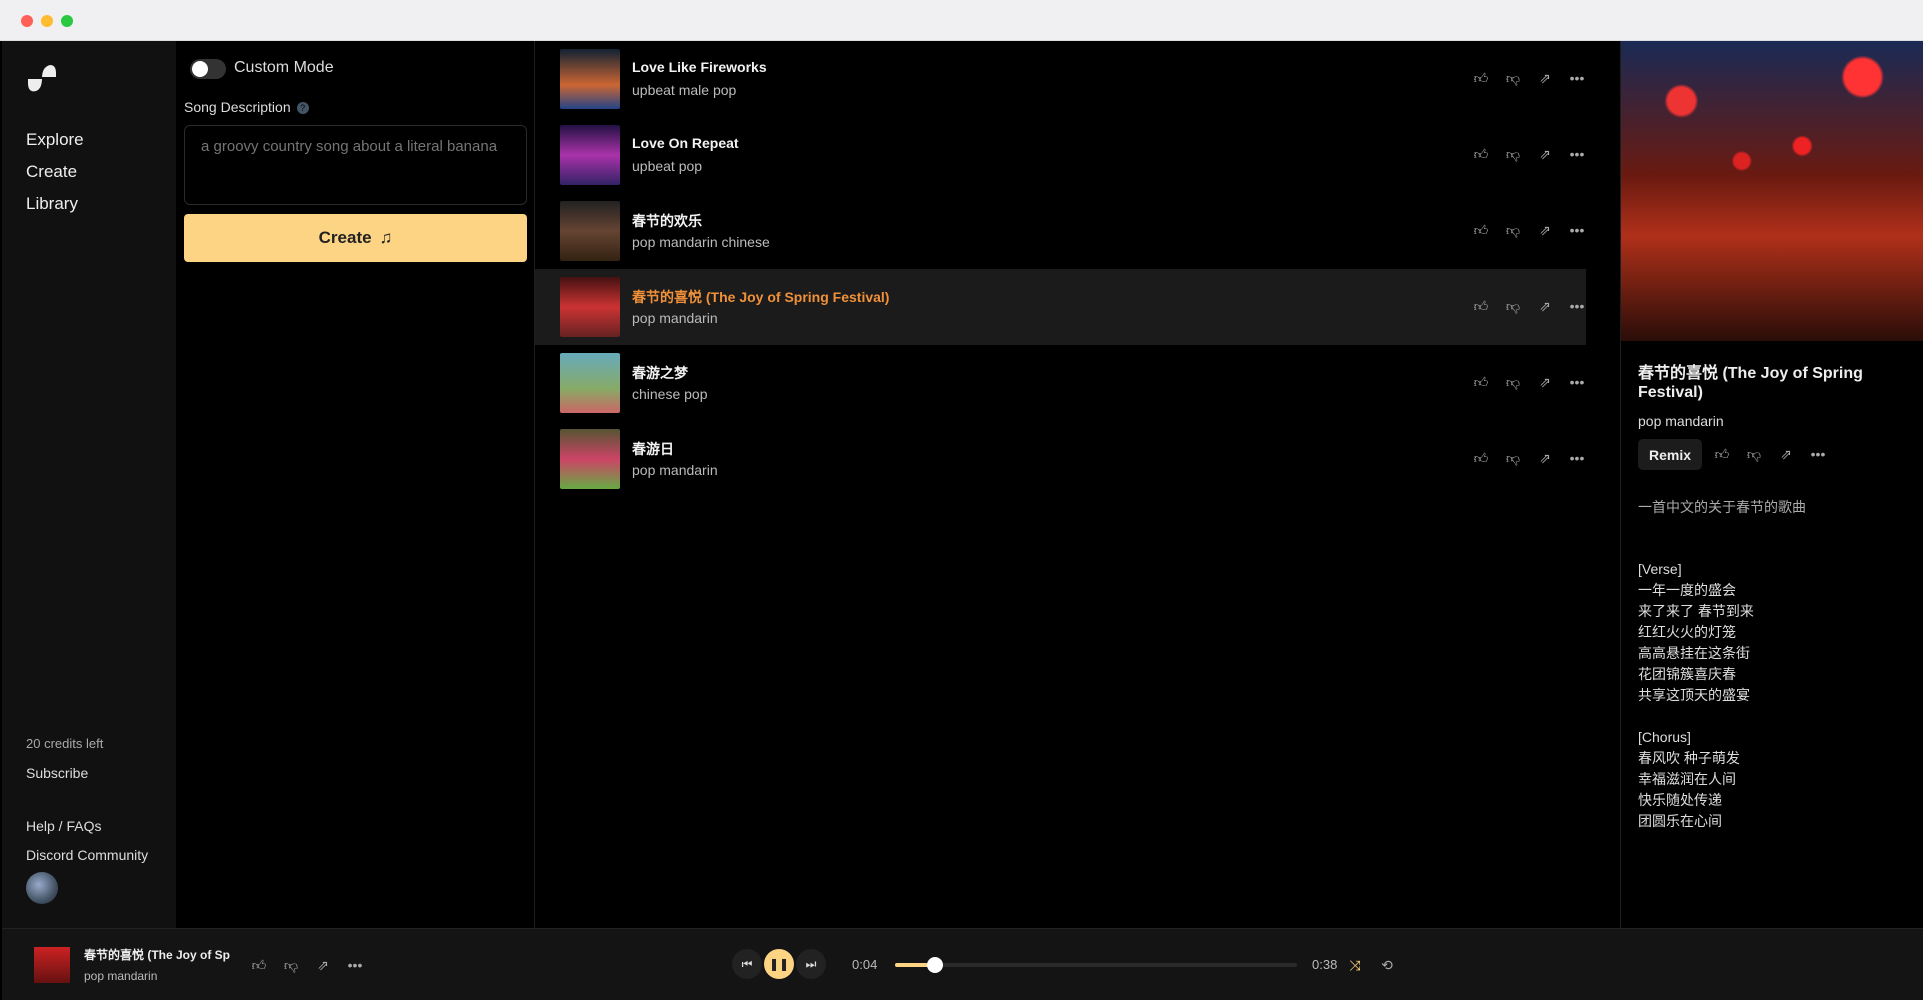  Describe the element at coordinates (87, 855) in the screenshot. I see `discord-community-link: Discord Community` at that location.